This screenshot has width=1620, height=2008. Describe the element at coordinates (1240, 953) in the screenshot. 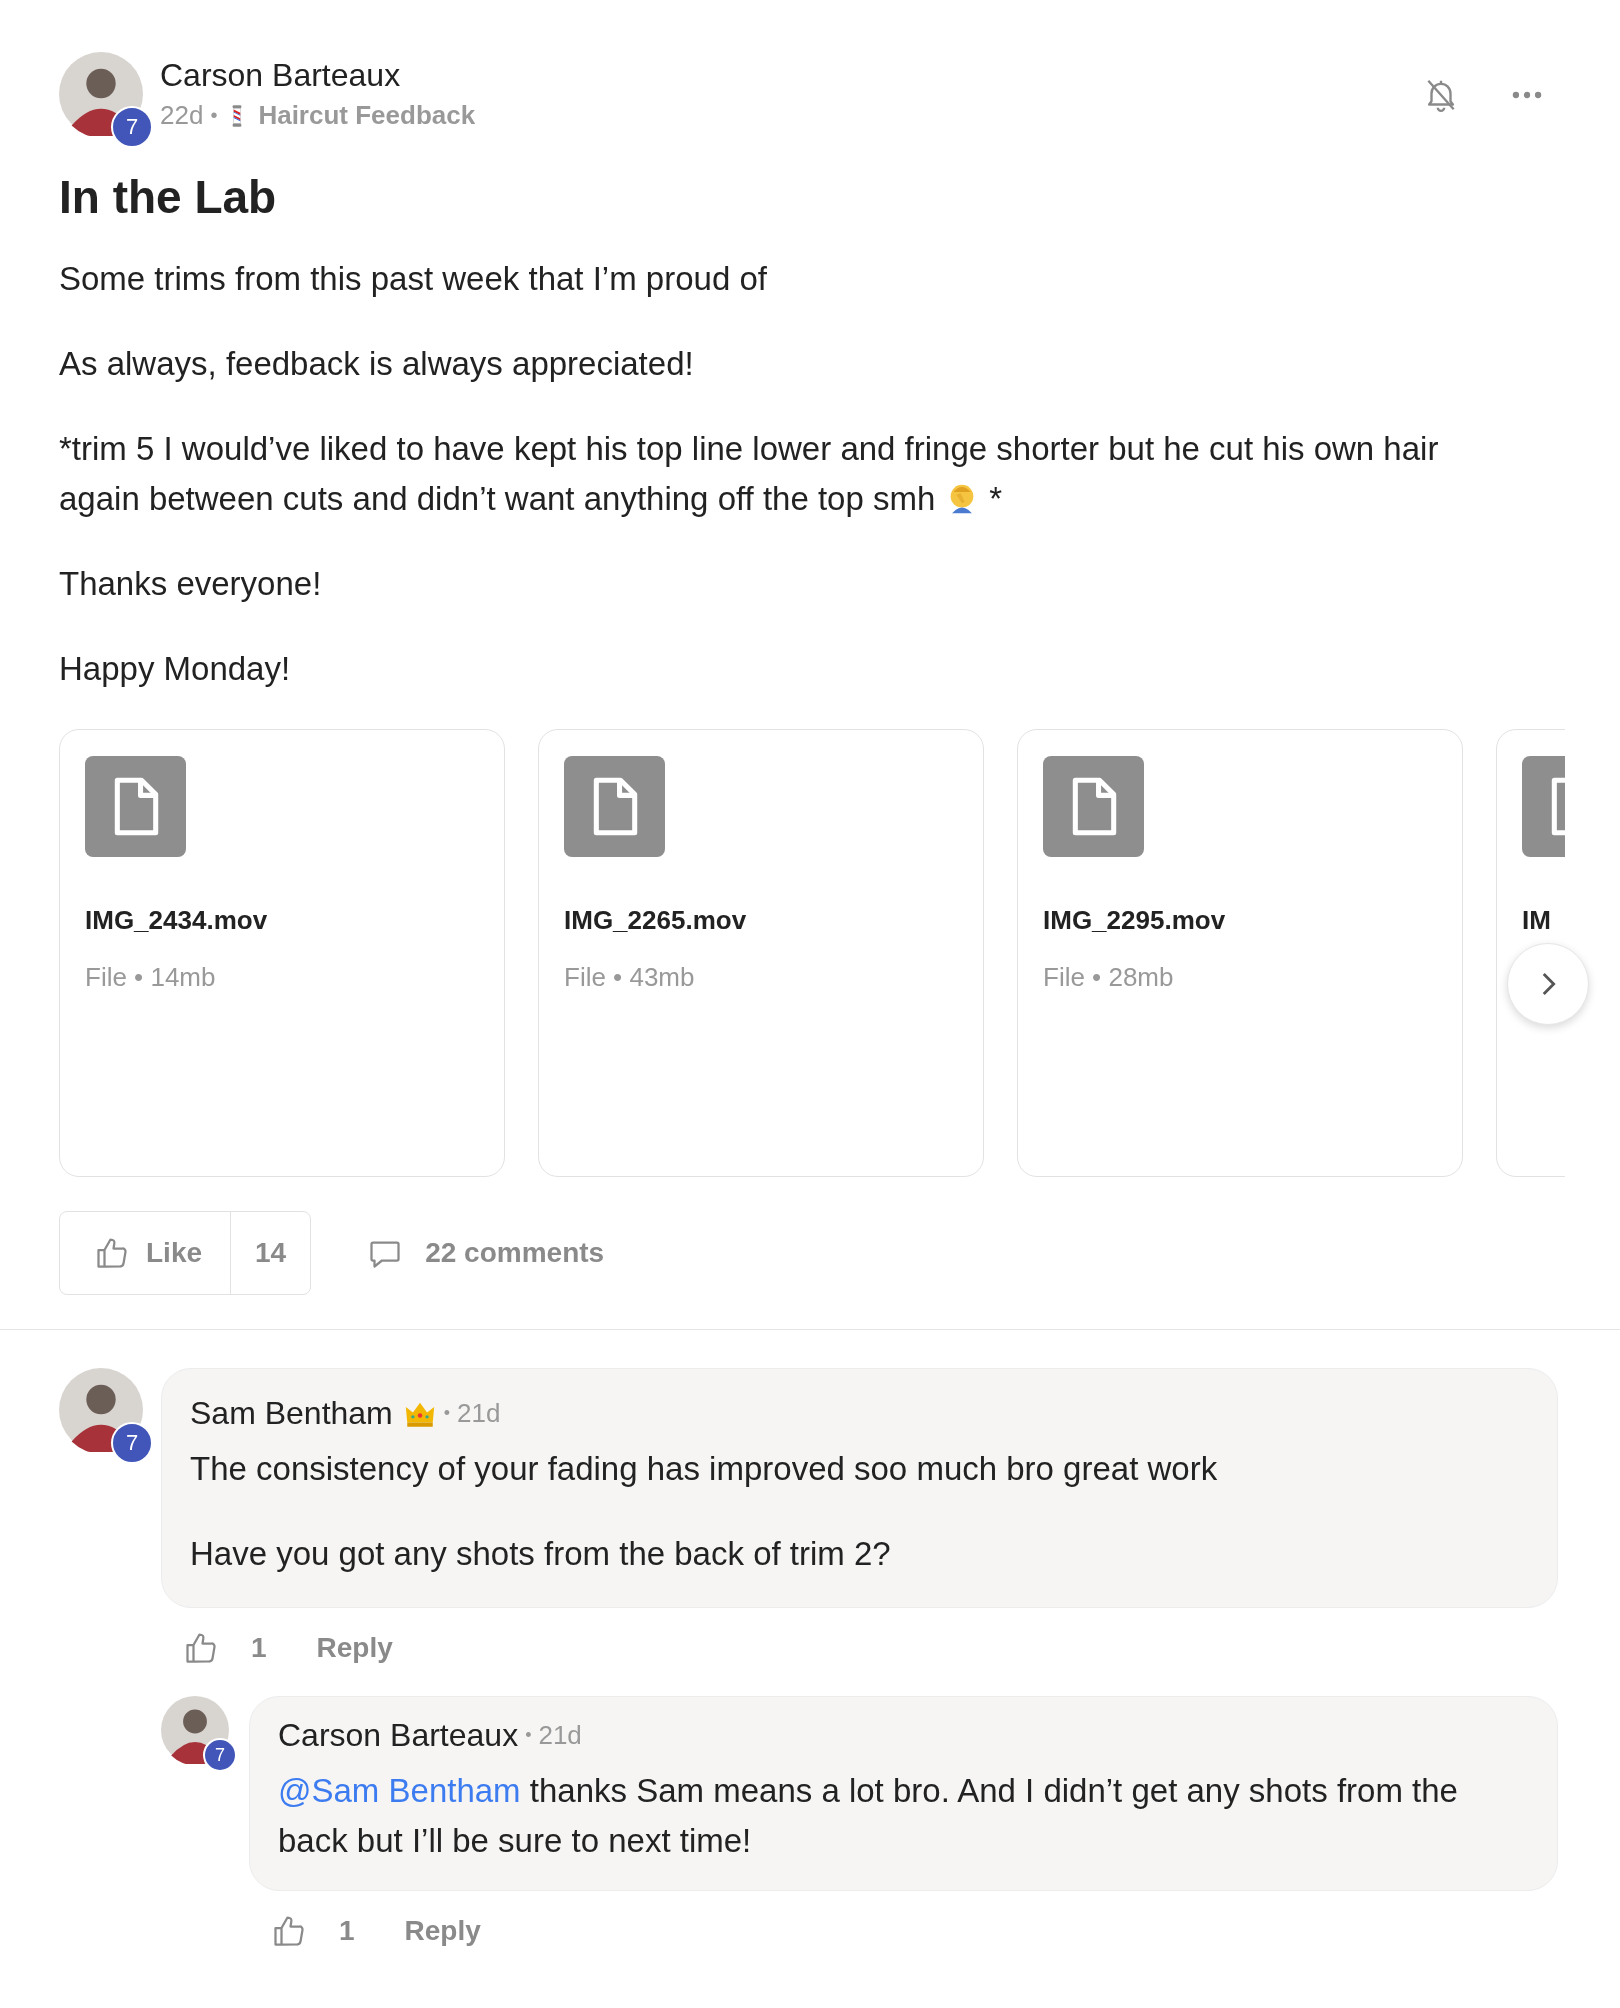

I see `file-card: IMG_2295.mov File • 28mb` at that location.